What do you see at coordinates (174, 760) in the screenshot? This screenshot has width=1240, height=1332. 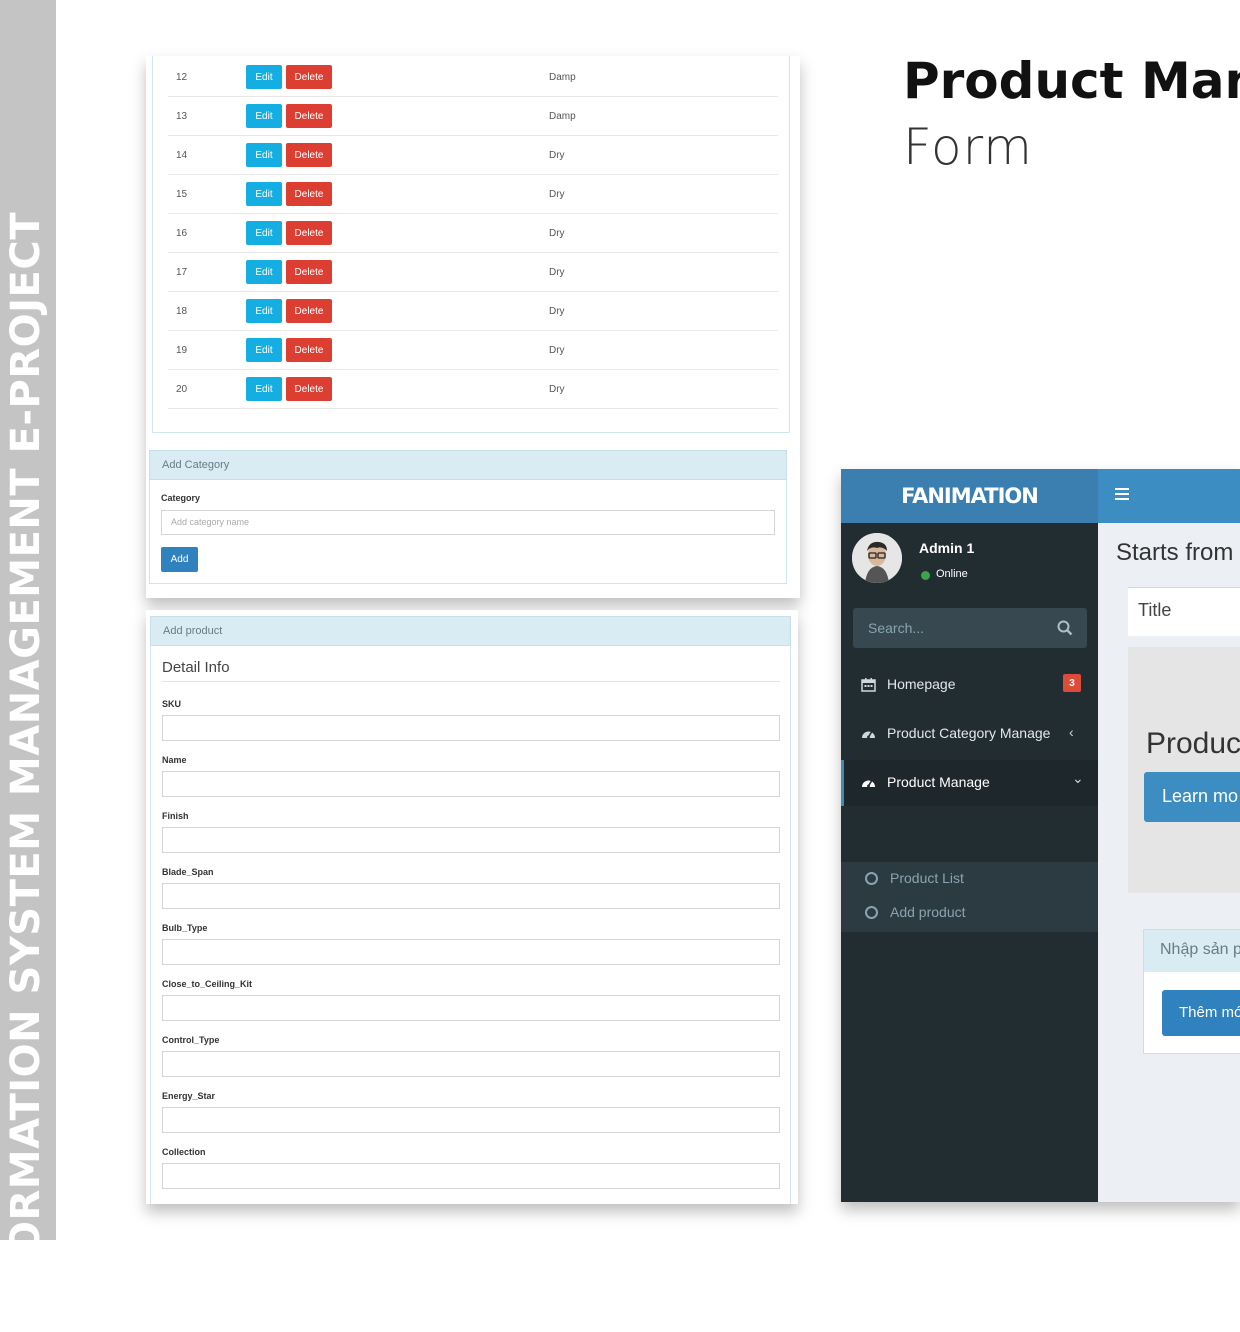 I see `name-label: Name` at bounding box center [174, 760].